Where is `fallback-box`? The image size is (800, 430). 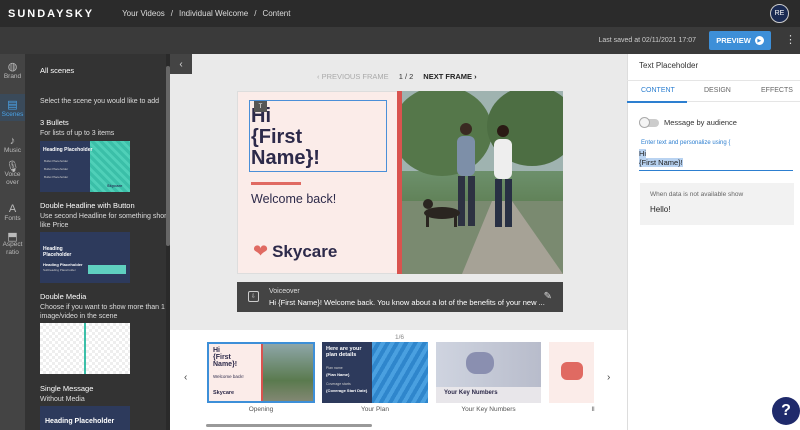
fallback-box is located at coordinates (717, 204).